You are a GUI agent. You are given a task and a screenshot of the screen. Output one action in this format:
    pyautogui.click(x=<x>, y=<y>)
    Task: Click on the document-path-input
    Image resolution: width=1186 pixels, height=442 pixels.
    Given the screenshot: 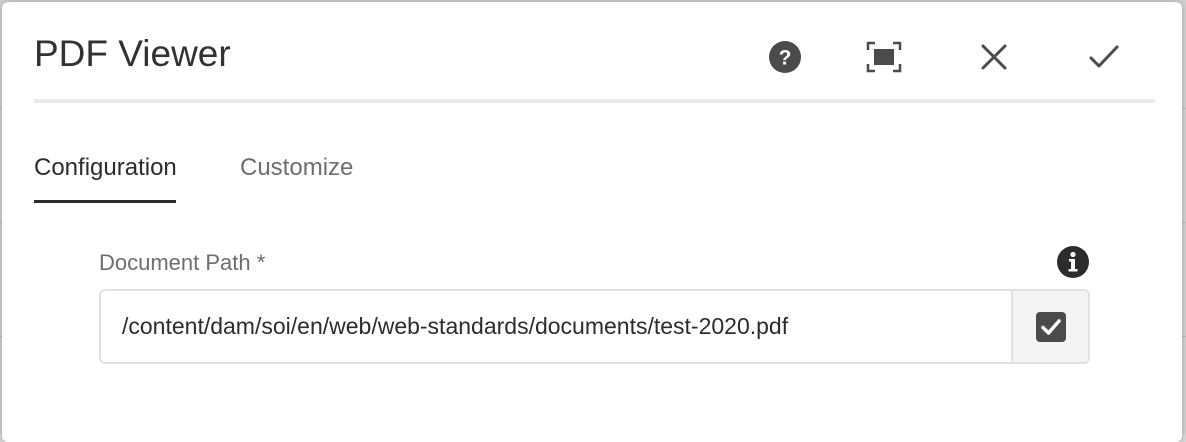 What is the action you would take?
    pyautogui.click(x=557, y=326)
    